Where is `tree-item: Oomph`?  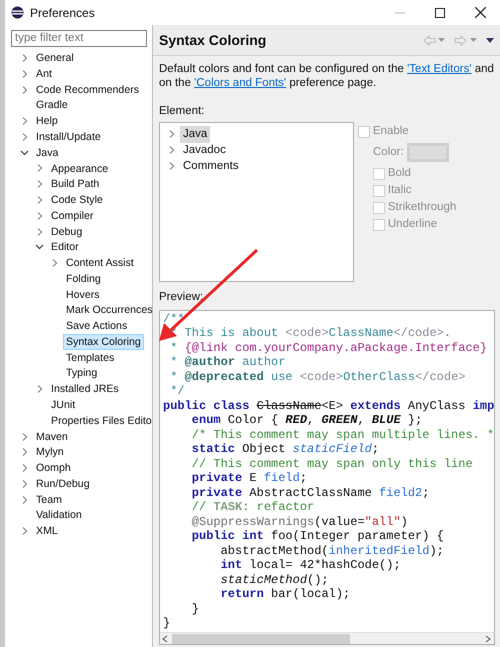 tree-item: Oomph is located at coordinates (53, 468).